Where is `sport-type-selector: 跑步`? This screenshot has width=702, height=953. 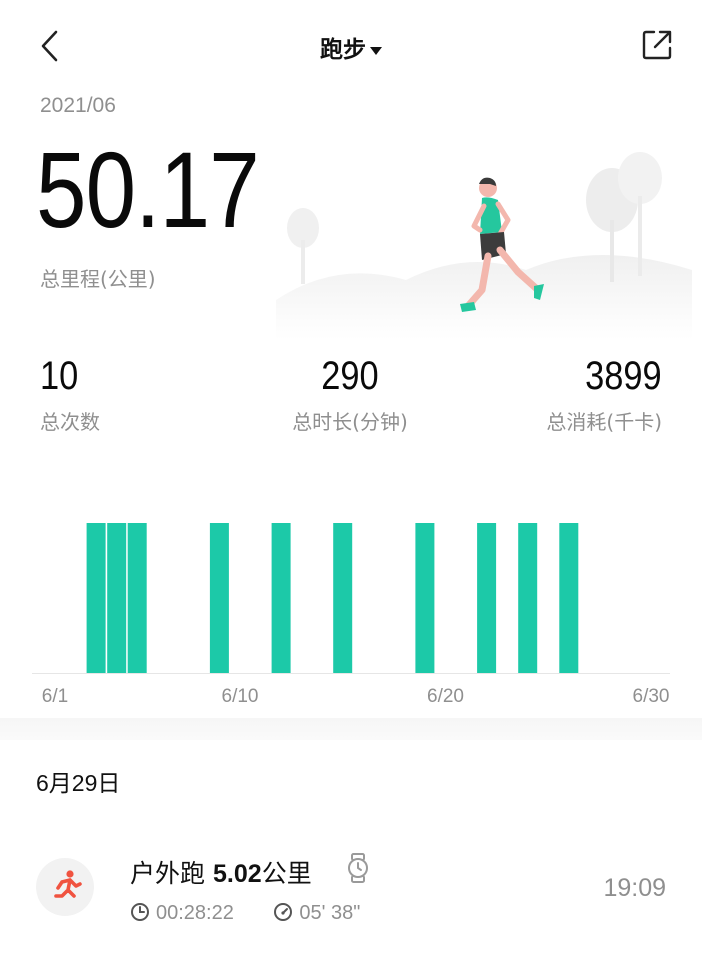 sport-type-selector: 跑步 is located at coordinates (351, 47).